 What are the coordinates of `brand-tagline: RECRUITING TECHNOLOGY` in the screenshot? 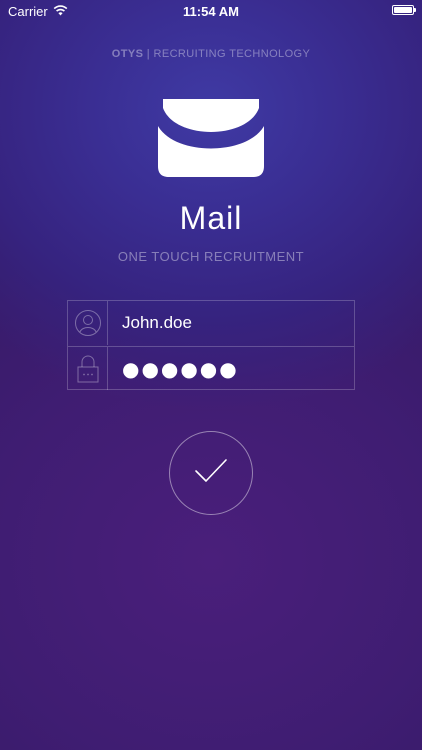 It's located at (232, 54).